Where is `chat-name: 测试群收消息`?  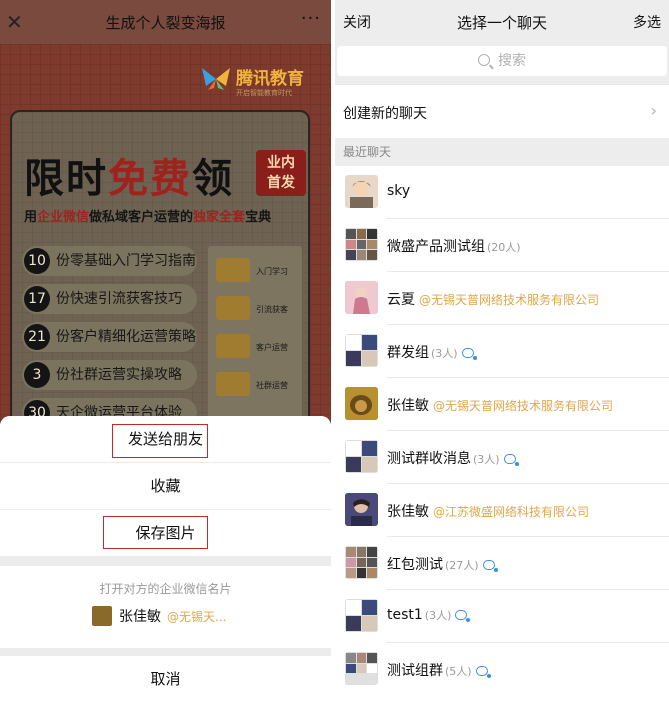
chat-name: 测试群收消息 is located at coordinates (429, 459).